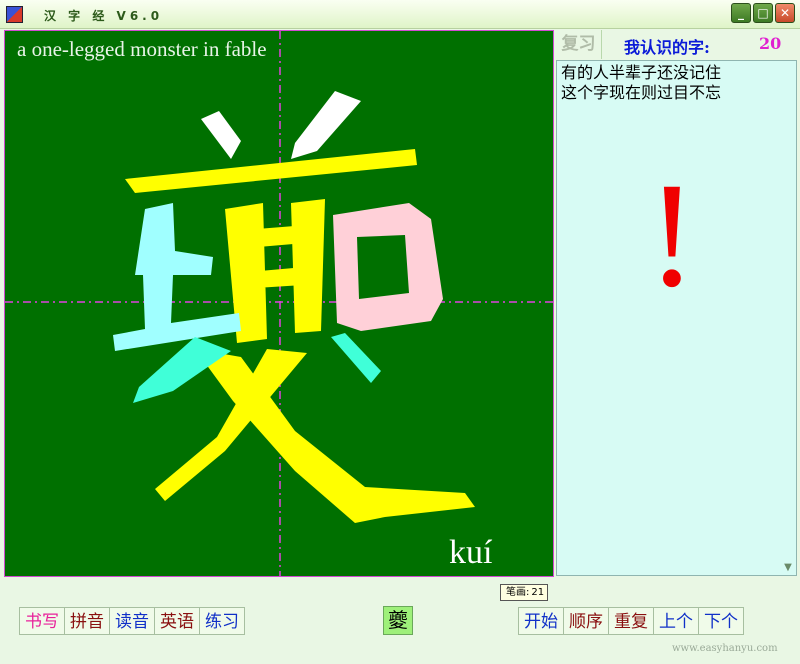 The width and height of the screenshot is (800, 664). I want to click on stroke-head-right, so click(308, 266).